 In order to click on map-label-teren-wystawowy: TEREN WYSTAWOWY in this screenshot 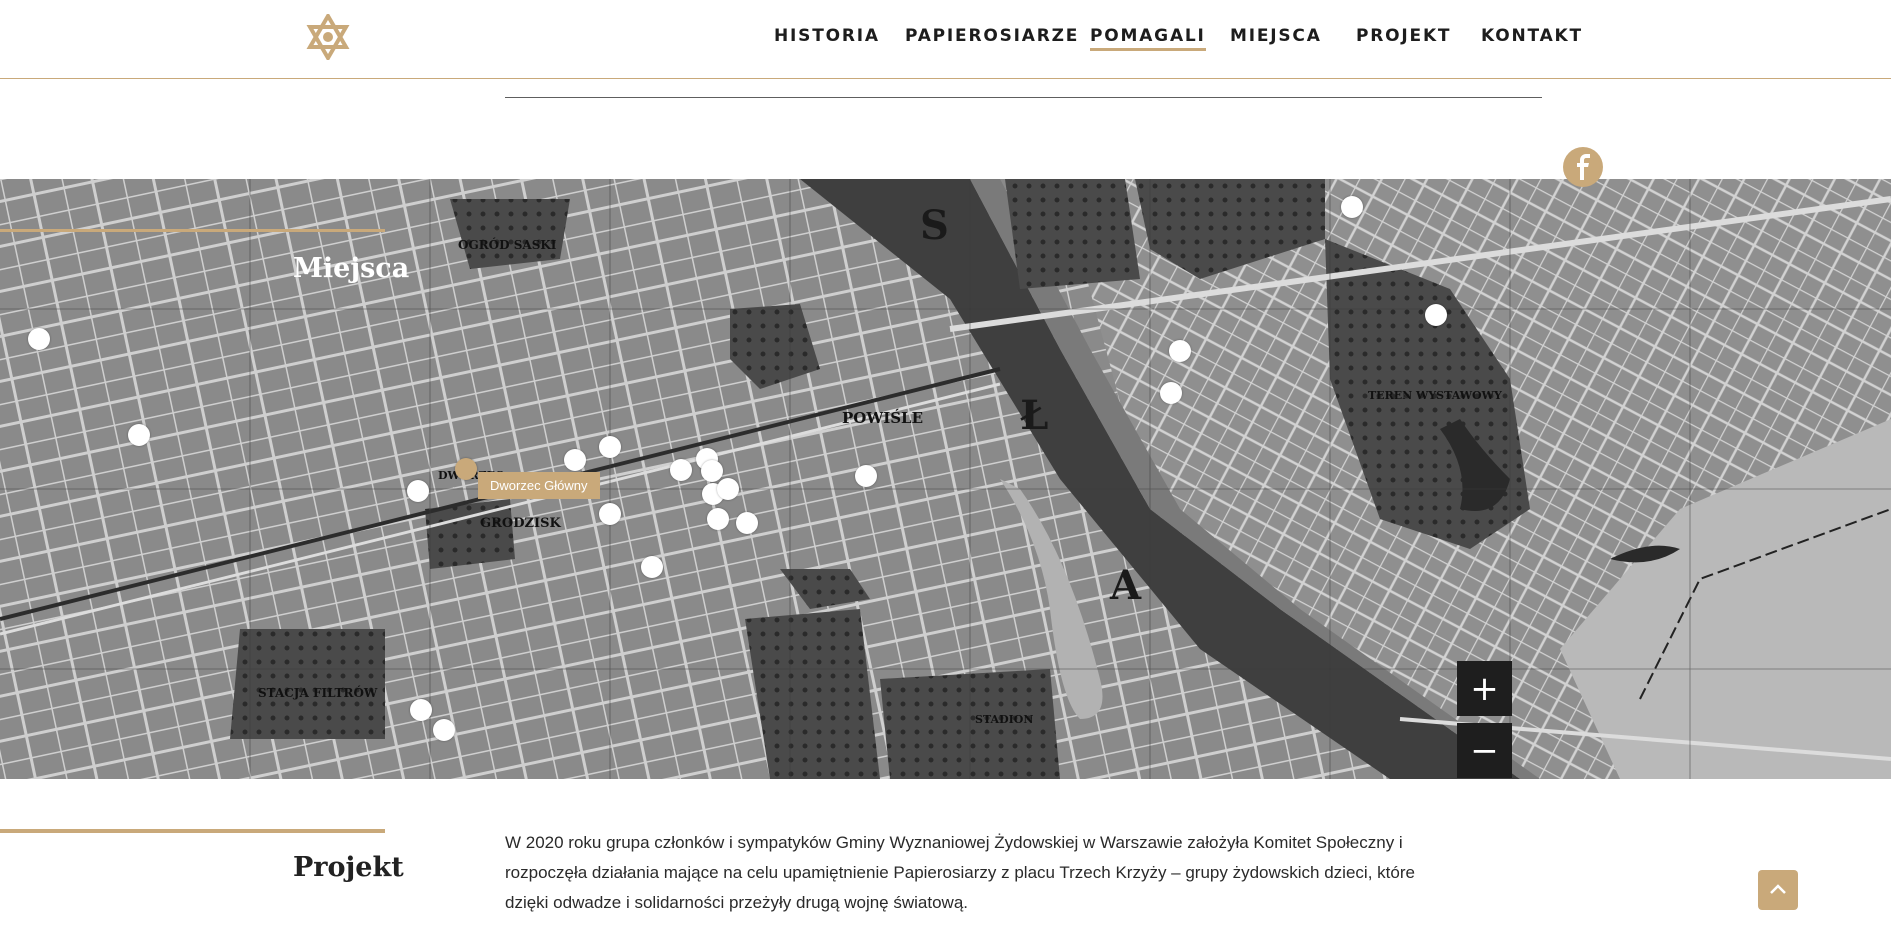, I will do `click(1435, 395)`.